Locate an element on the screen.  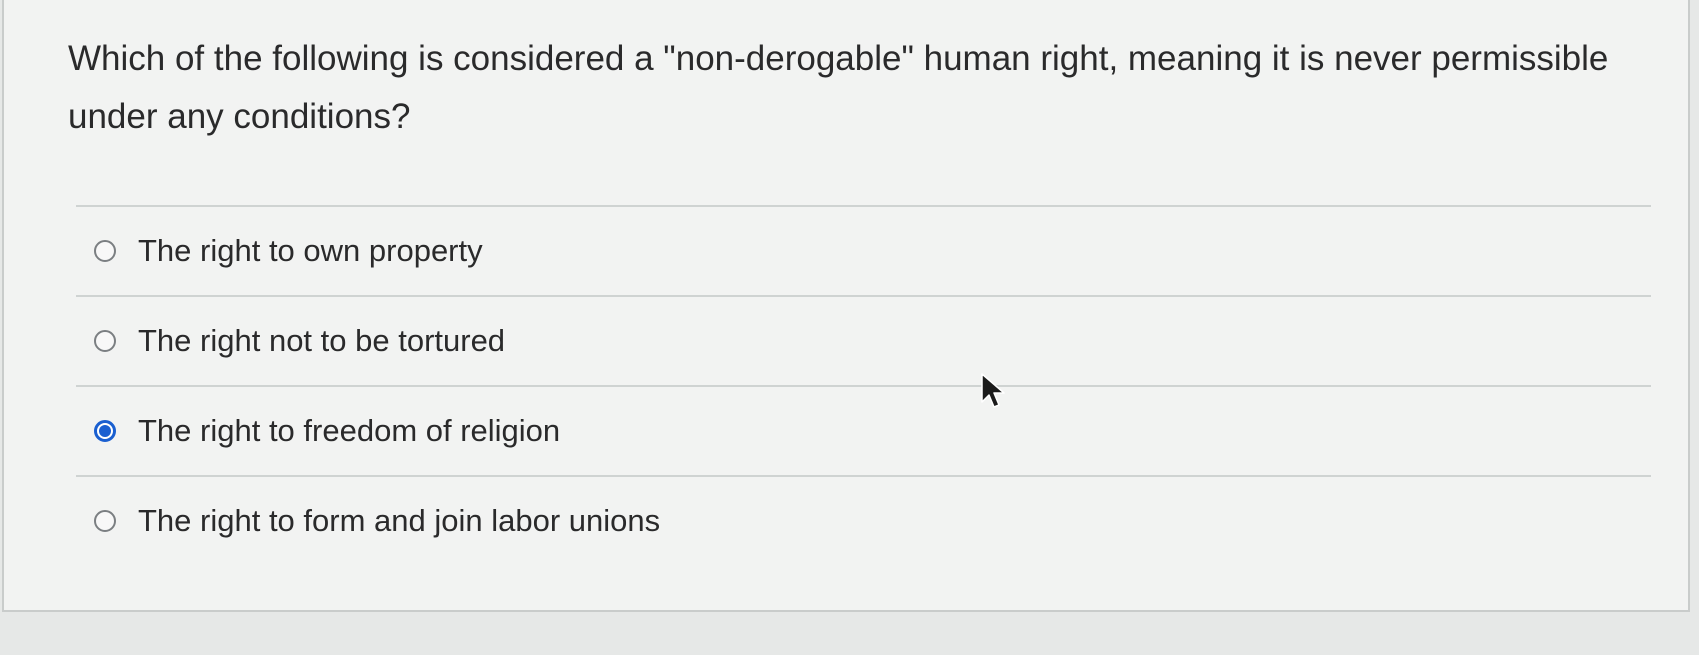
radio-button-selected is located at coordinates (105, 431).